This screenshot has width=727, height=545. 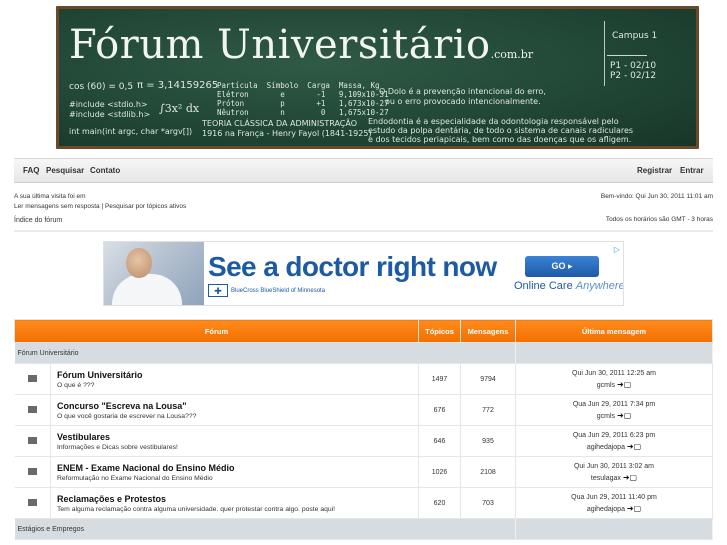 I want to click on forum-name-link: ENEM - Exame Nacional do Ensino Médio, so click(x=237, y=468).